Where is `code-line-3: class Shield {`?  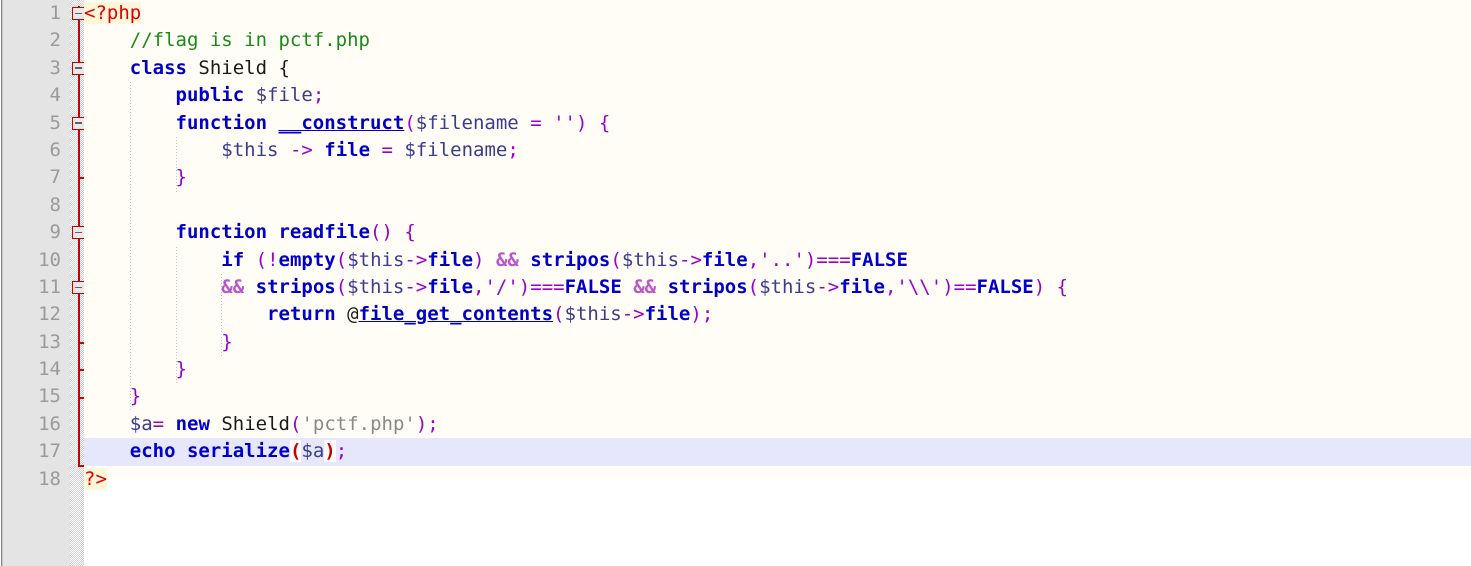
code-line-3: class Shield { is located at coordinates (777, 68).